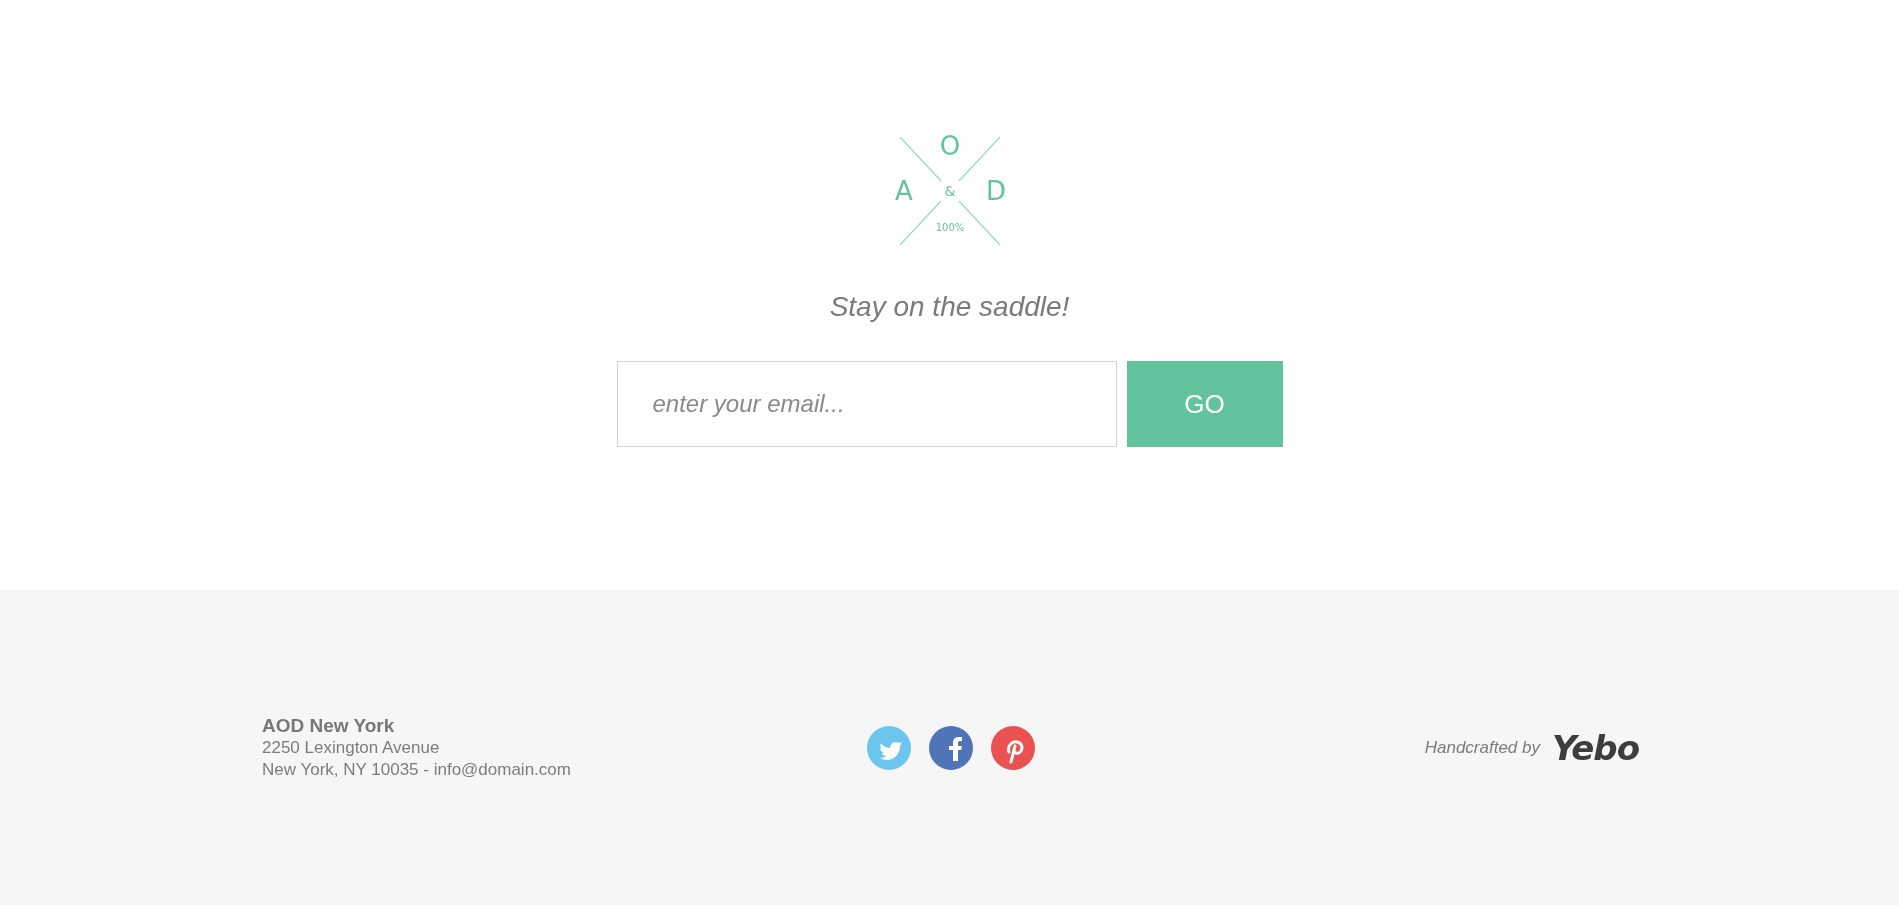 The image size is (1899, 905). Describe the element at coordinates (1012, 747) in the screenshot. I see `pinterest-icon` at that location.